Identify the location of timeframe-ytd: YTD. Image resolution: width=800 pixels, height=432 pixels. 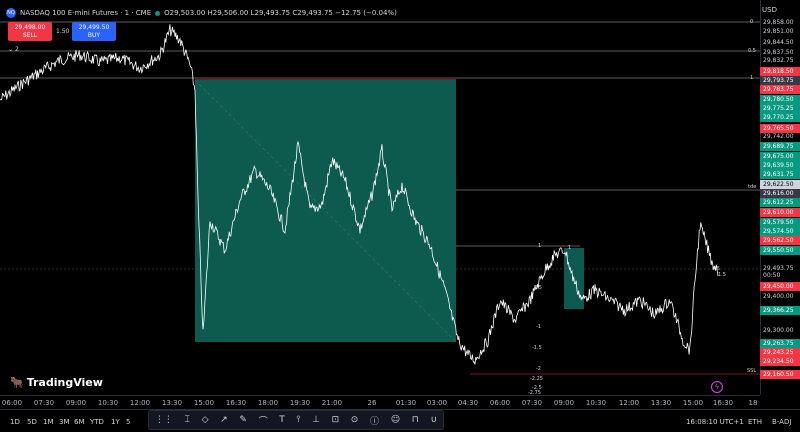
(97, 422).